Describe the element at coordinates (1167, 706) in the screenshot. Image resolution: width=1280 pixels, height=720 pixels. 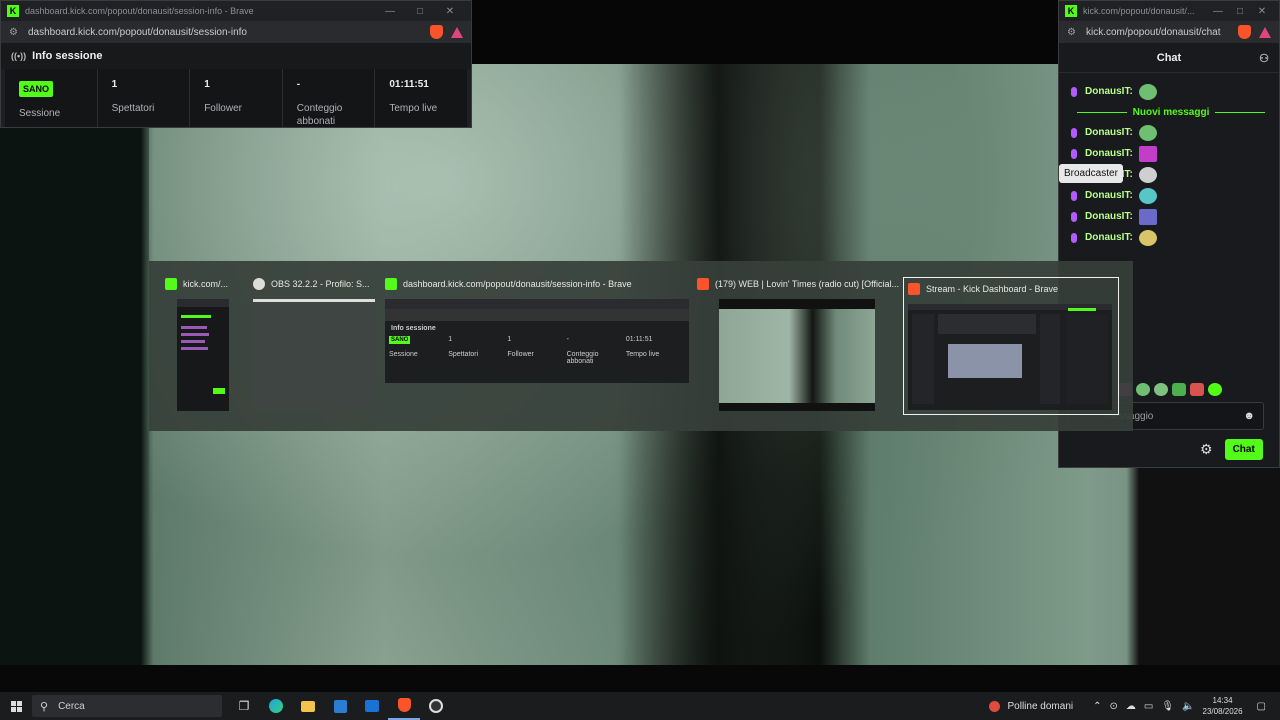
I see `microphone-icon: 🎙` at that location.